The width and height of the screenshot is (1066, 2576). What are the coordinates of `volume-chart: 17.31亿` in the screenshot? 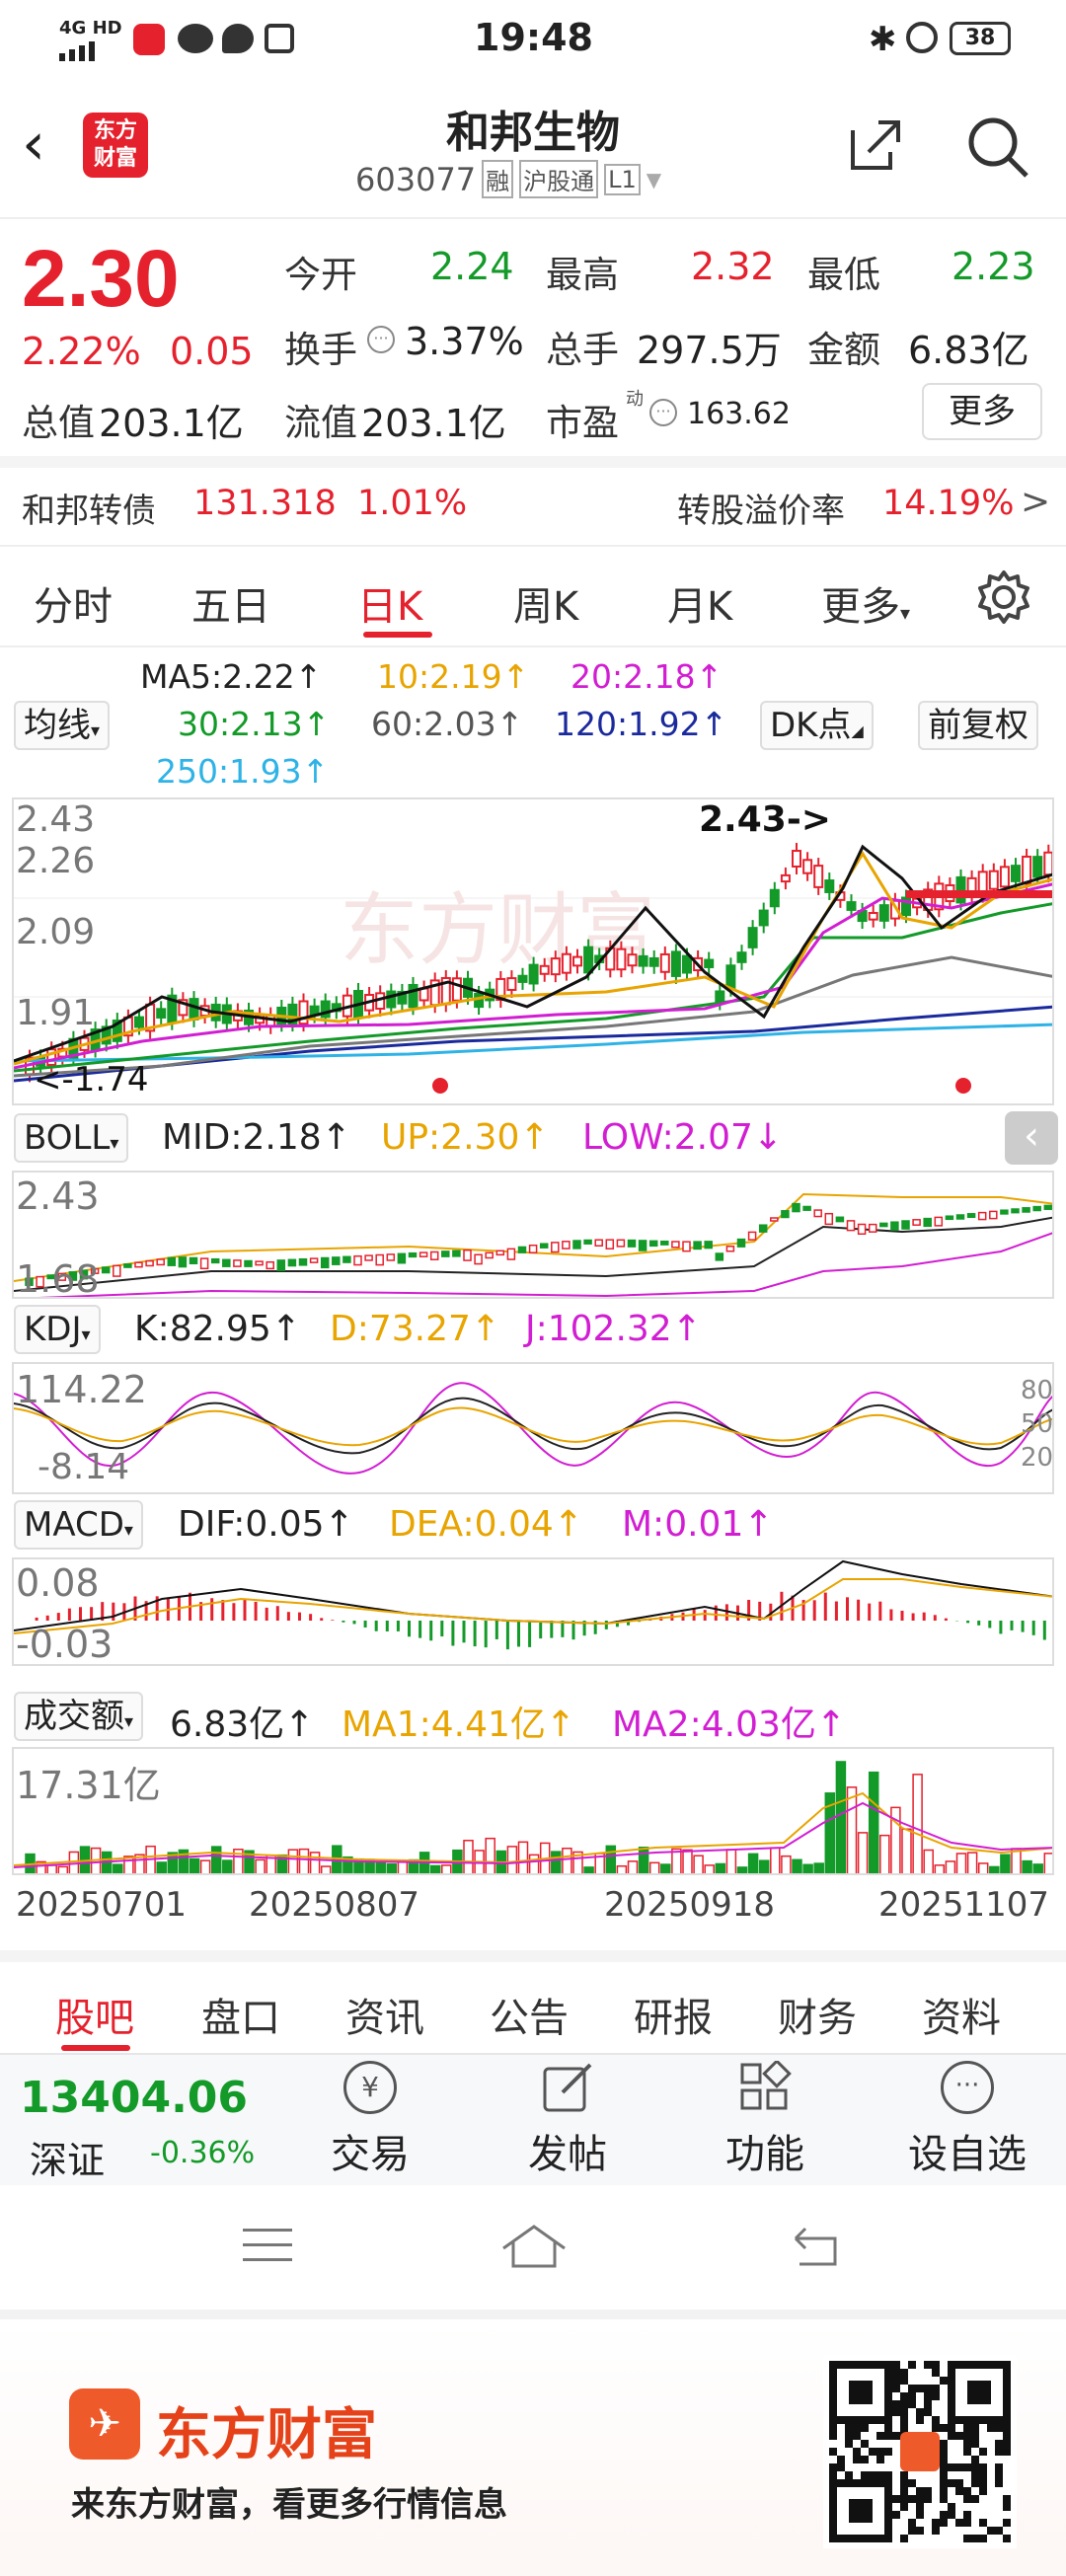 It's located at (533, 1811).